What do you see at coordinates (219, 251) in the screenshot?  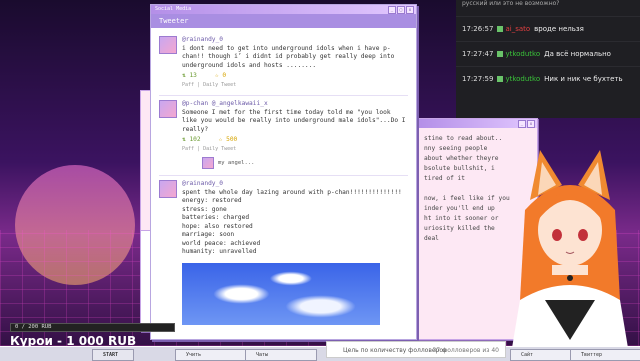 I see `tweet-line: humanity: unravelled` at bounding box center [219, 251].